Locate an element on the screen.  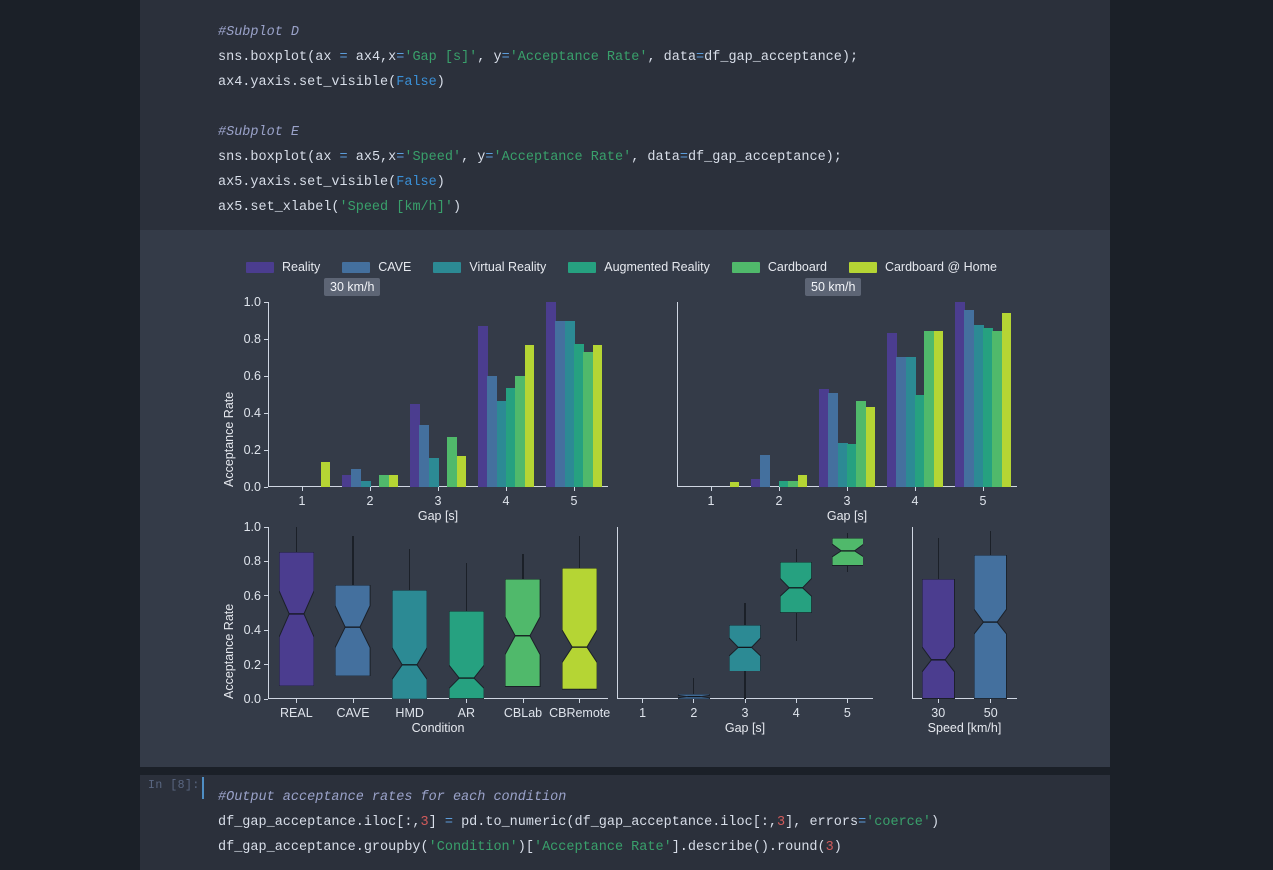
x-tick-label: 1 is located at coordinates (302, 501).